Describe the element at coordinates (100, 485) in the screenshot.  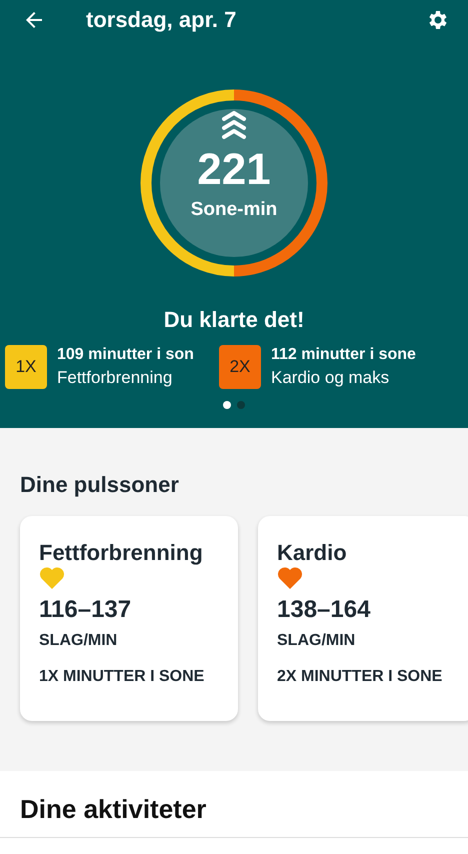
I see `section-heading: Dine pulssoner` at that location.